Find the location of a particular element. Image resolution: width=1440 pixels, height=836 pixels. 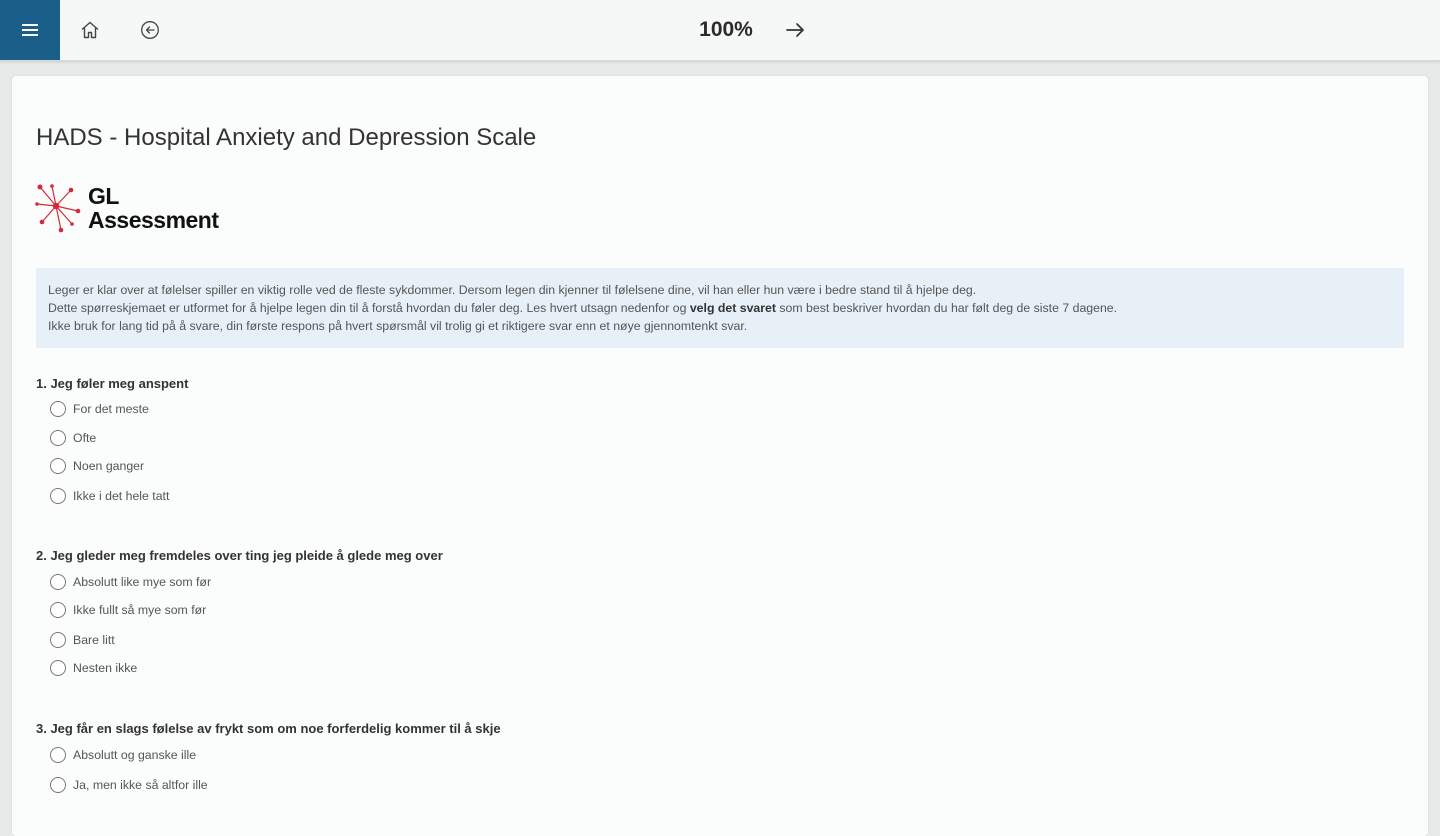

question-1-label: 1. Jeg føler meg anspent is located at coordinates (112, 383).